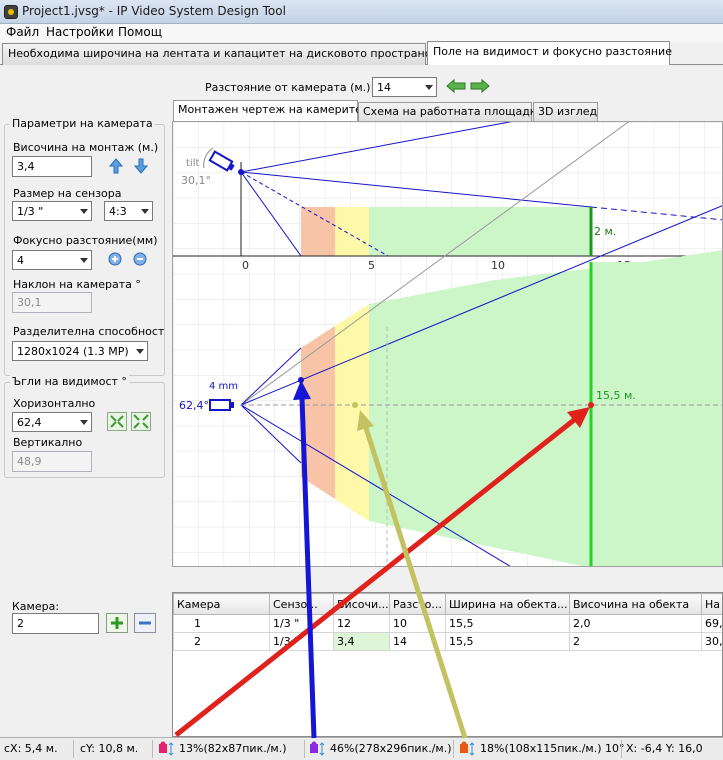  What do you see at coordinates (267, 111) in the screenshot?
I see `tab-mounting-drawing: Монтажен чертеж на камерите` at bounding box center [267, 111].